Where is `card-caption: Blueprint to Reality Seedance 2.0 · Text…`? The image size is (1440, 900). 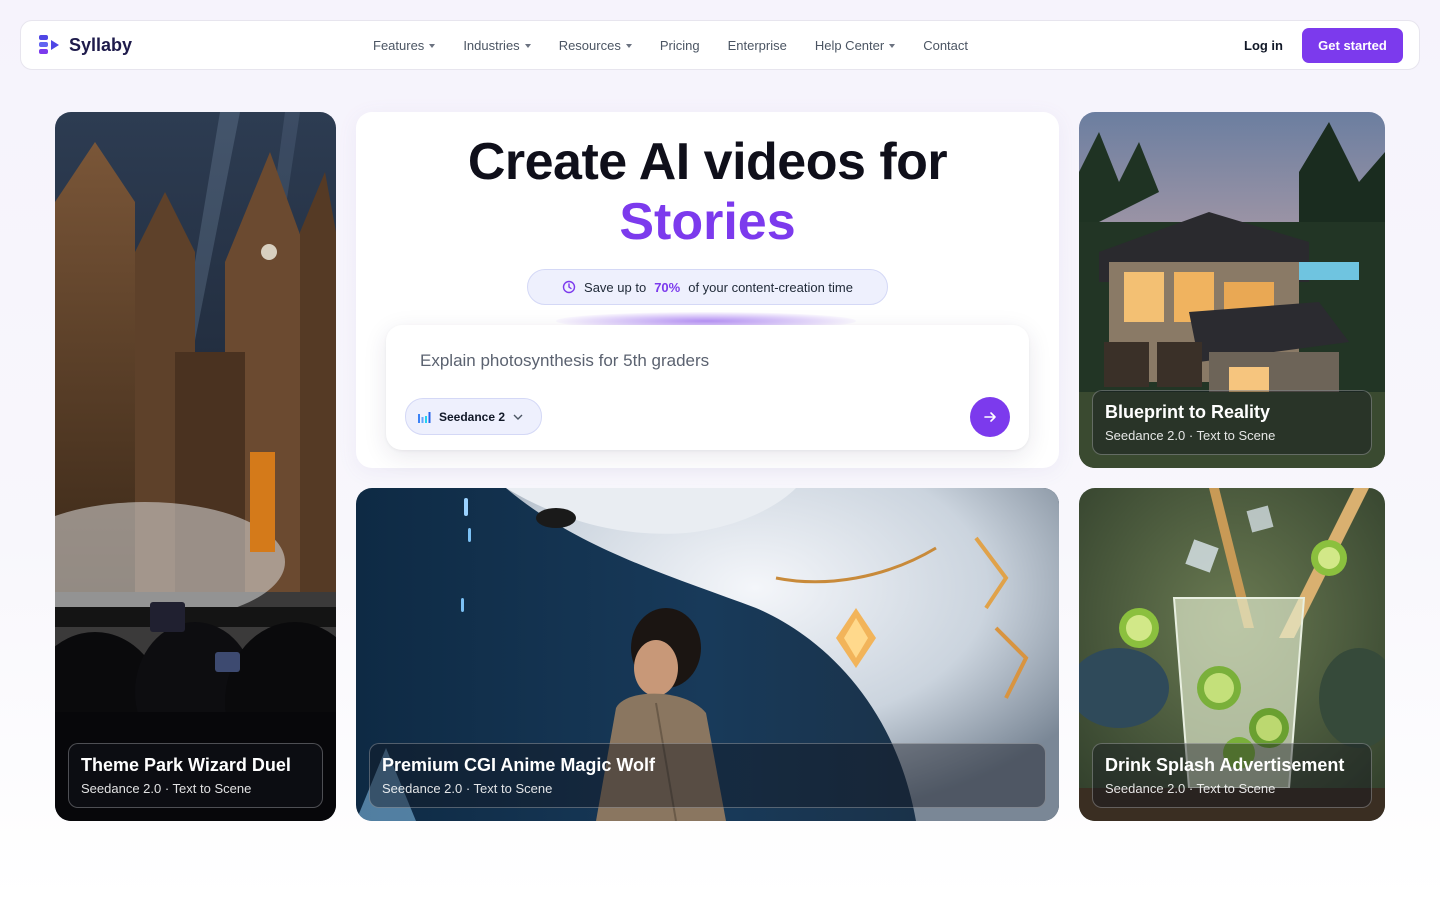
card-caption: Blueprint to Reality Seedance 2.0 · Text… is located at coordinates (1232, 422).